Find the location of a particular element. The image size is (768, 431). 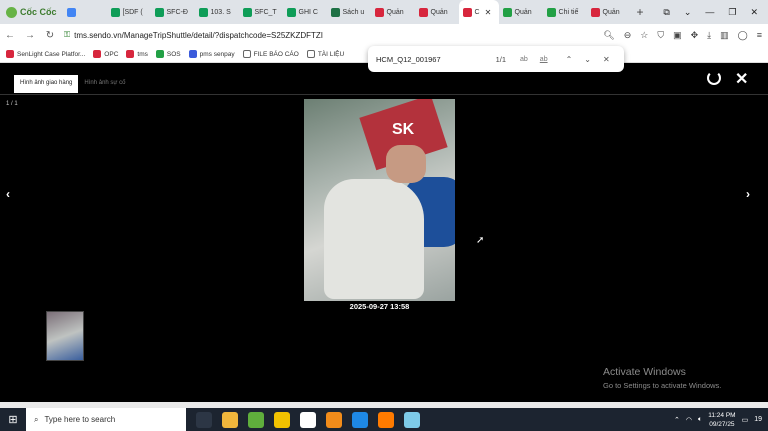

tab-label: Sách u is located at coordinates (353, 12).